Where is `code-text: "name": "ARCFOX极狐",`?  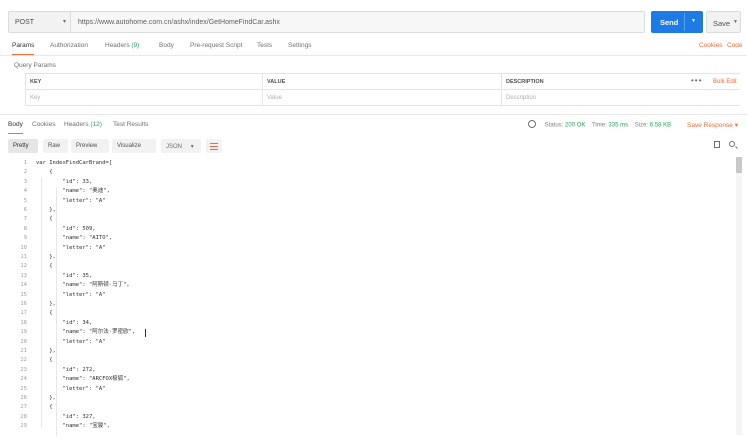 code-text: "name": "ARCFOX极狐", is located at coordinates (83, 379).